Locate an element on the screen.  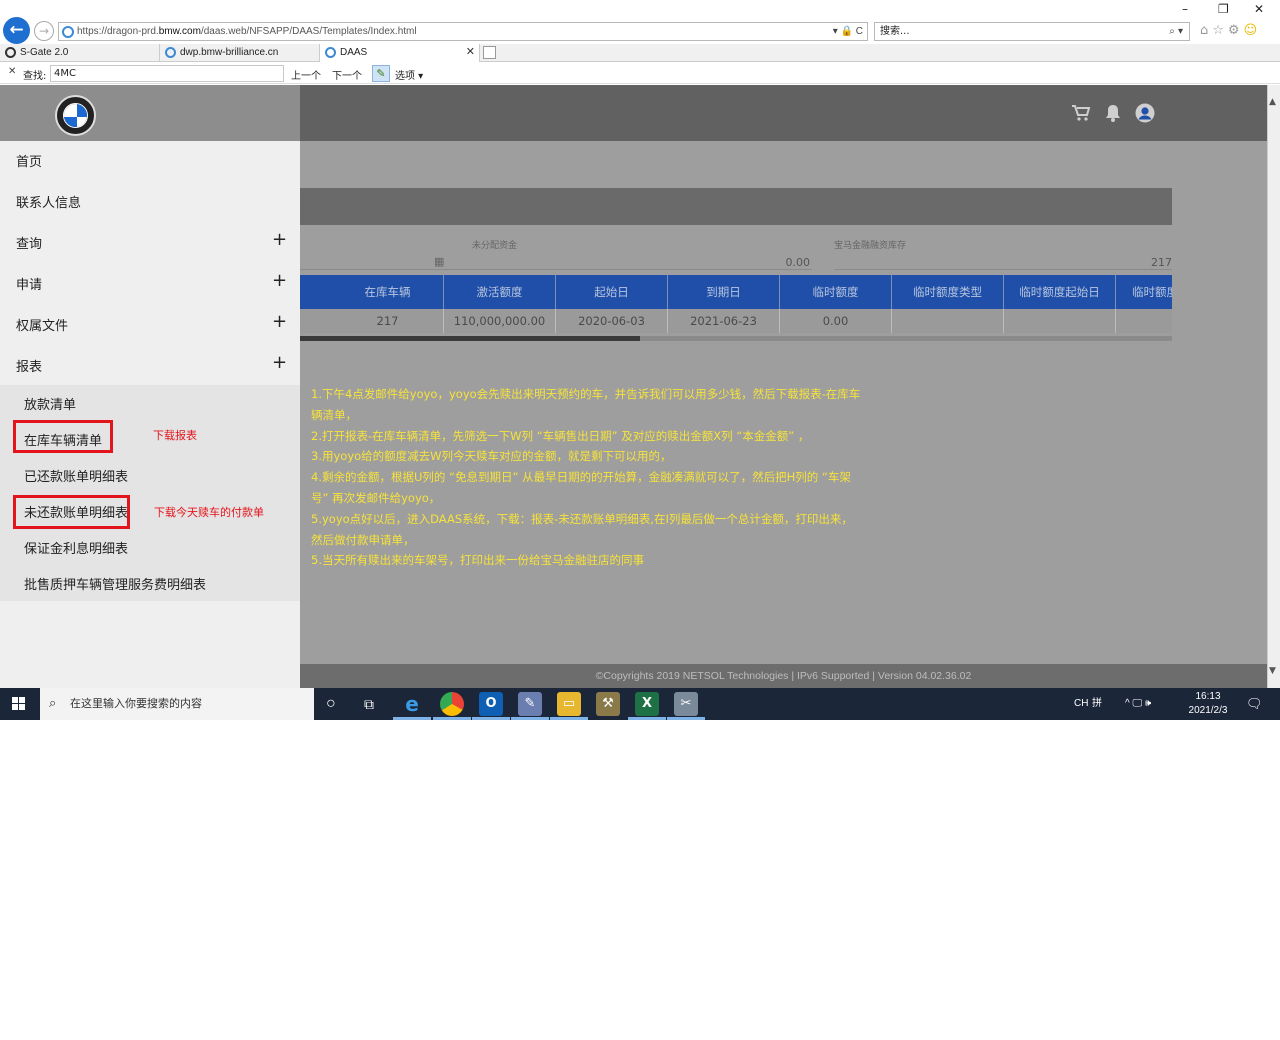
tool-app-icon: ⚒ is located at coordinates (608, 704).